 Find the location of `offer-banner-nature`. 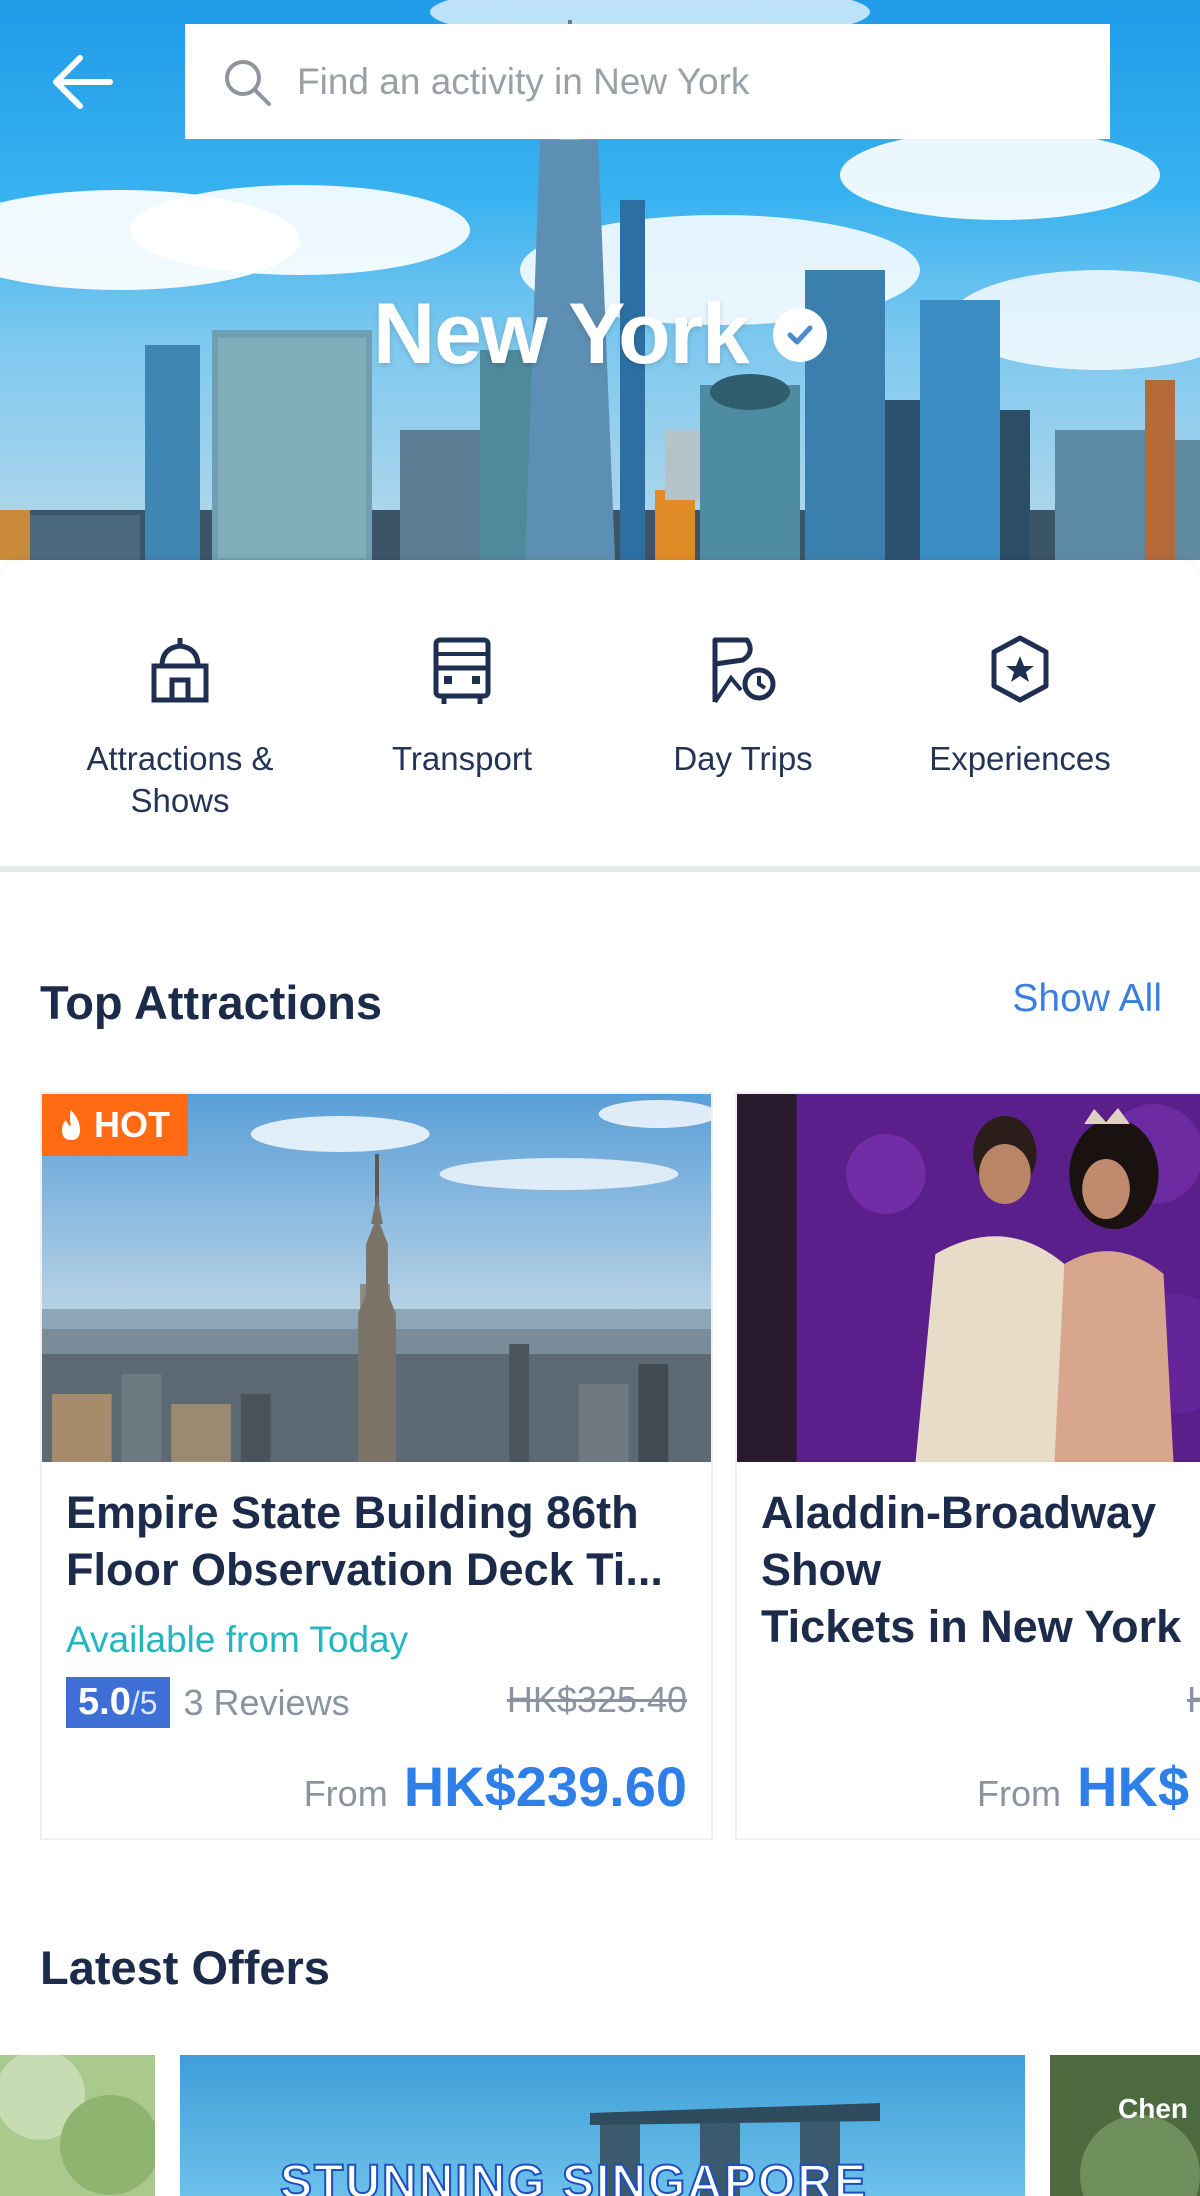

offer-banner-nature is located at coordinates (77, 2125).